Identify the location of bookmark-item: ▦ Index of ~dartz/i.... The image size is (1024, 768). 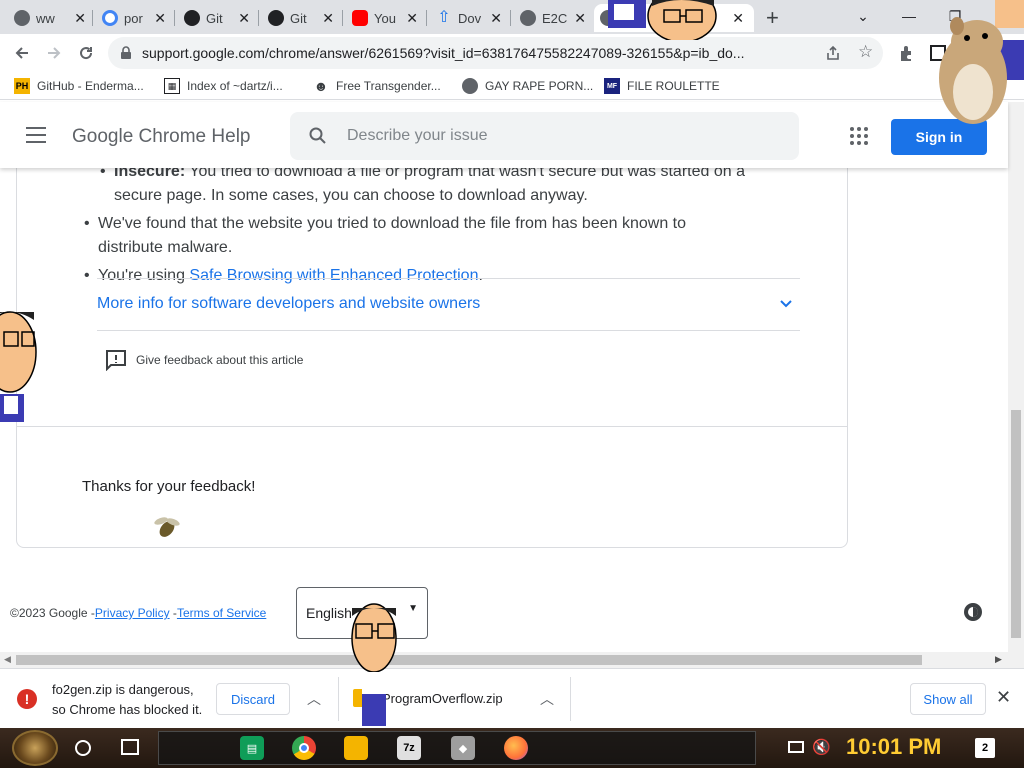
(223, 86).